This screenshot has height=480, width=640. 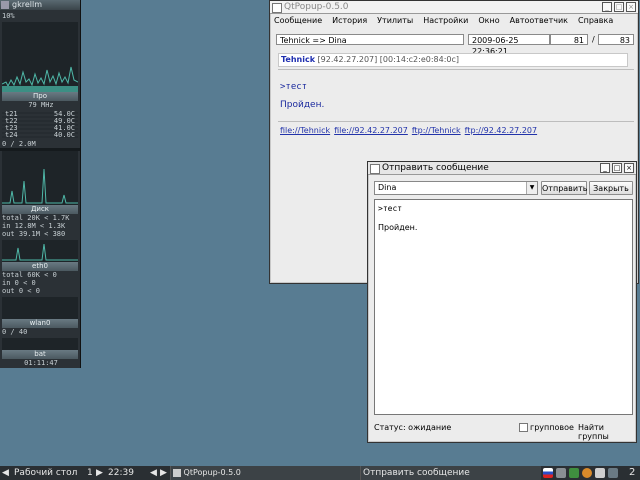 What do you see at coordinates (413, 427) in the screenshot?
I see `status-text: Статус: ожидание` at bounding box center [413, 427].